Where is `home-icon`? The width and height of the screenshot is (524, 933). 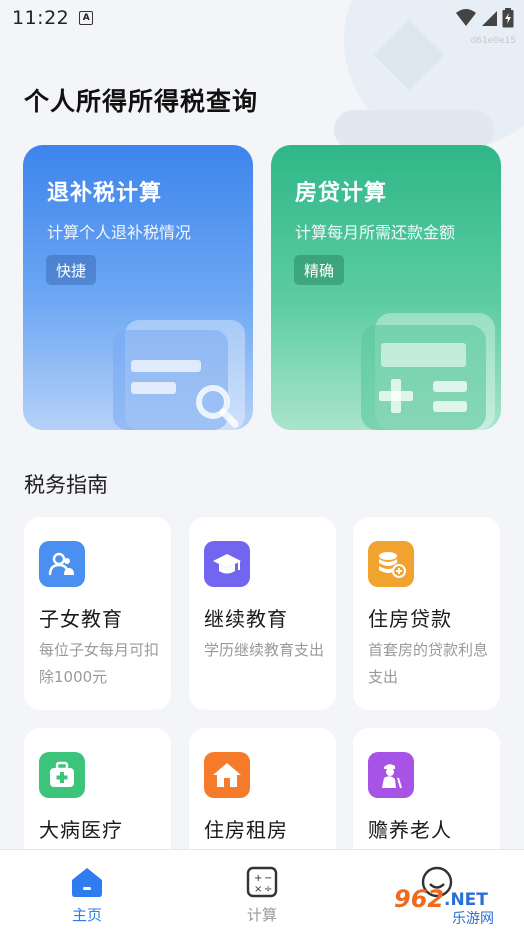 home-icon is located at coordinates (87, 882).